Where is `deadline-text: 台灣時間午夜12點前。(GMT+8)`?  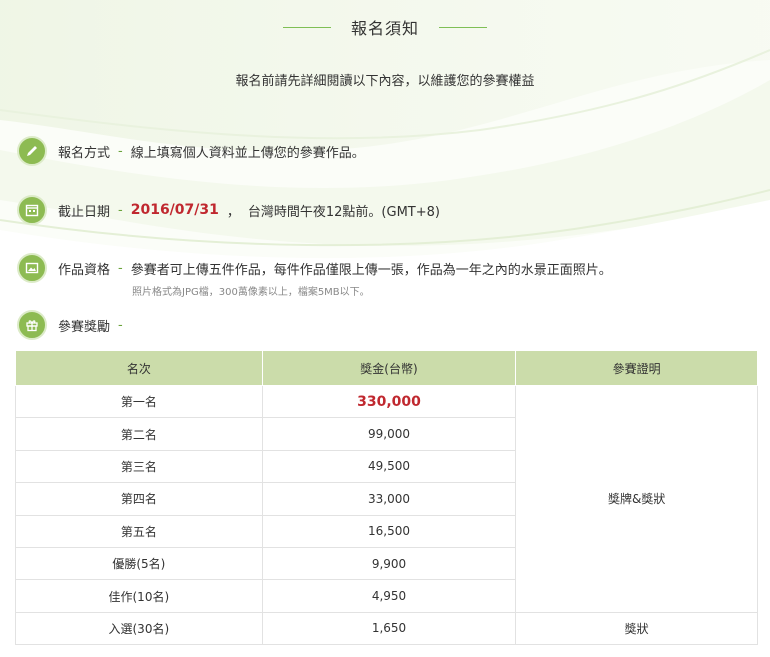 deadline-text: 台灣時間午夜12點前。(GMT+8) is located at coordinates (343, 212).